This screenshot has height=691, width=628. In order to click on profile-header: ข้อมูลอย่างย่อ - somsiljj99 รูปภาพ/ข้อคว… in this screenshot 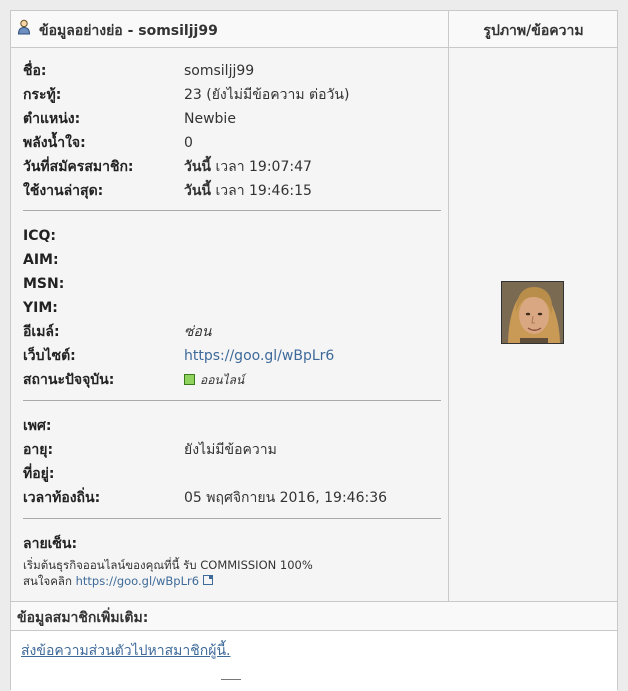, I will do `click(314, 29)`.